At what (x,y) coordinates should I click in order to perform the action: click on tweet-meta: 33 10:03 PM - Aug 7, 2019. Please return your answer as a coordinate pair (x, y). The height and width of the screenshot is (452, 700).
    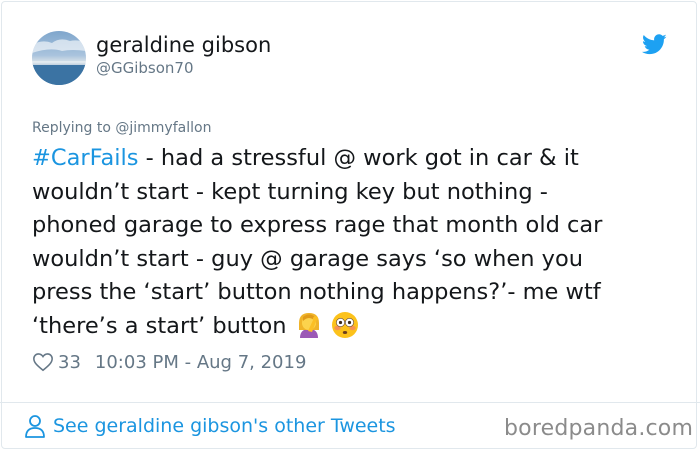
    Looking at the image, I should click on (169, 362).